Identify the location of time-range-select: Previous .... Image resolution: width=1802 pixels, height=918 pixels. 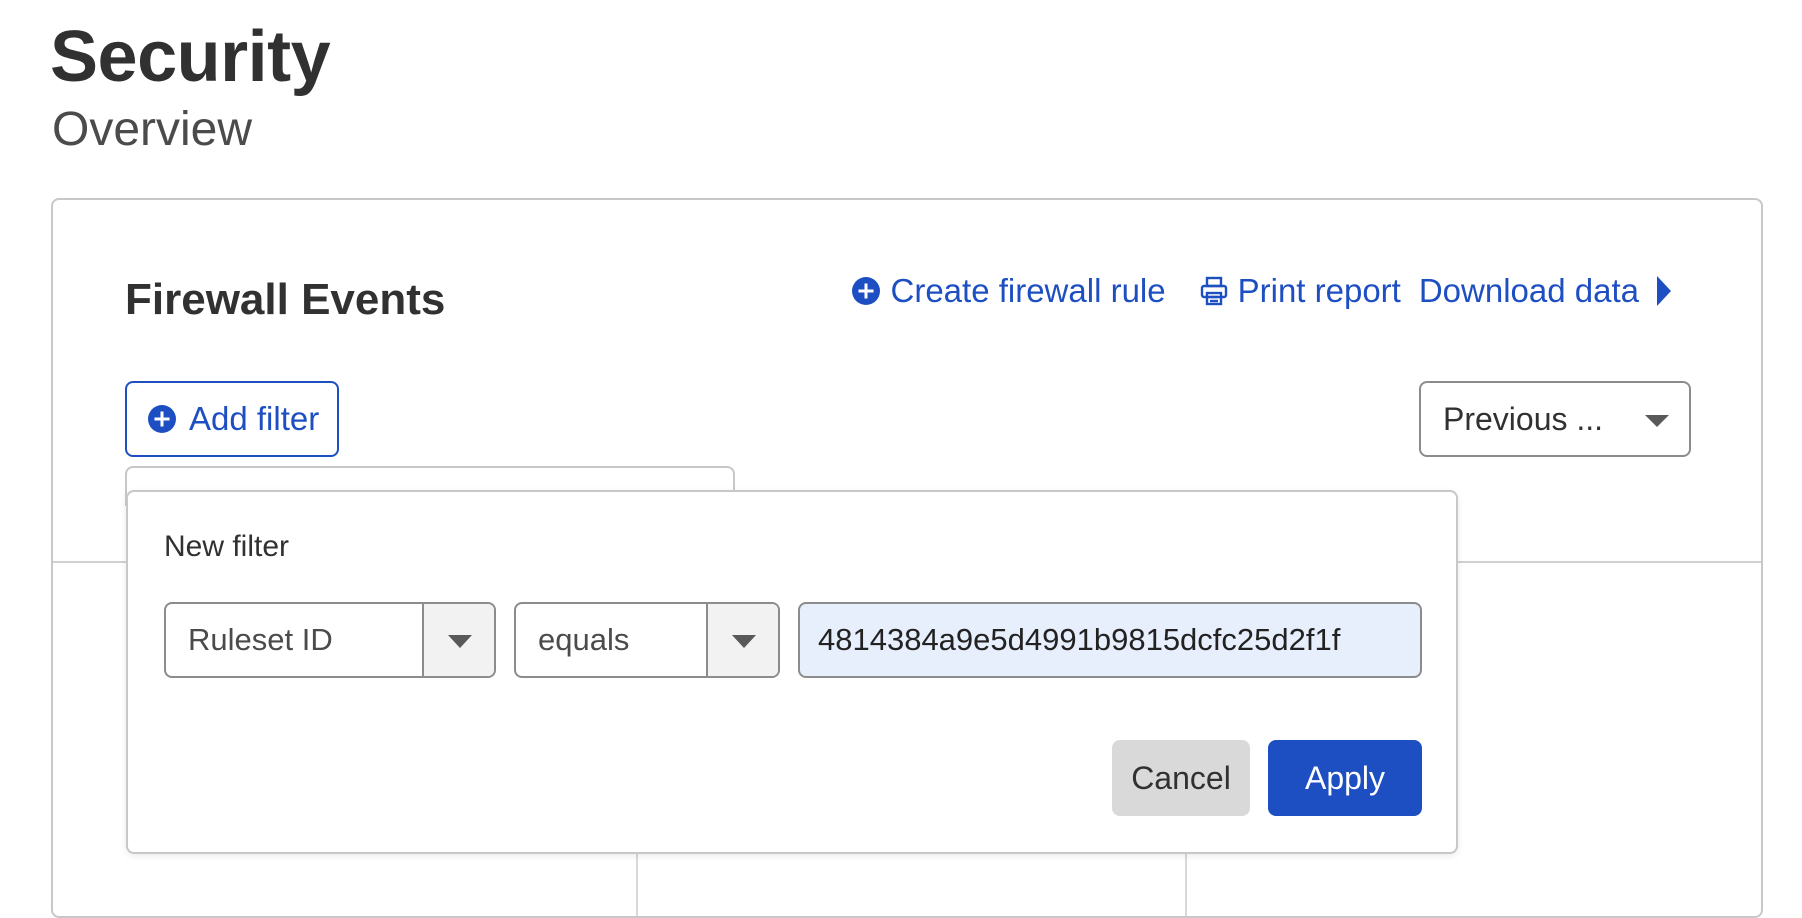
(1555, 419).